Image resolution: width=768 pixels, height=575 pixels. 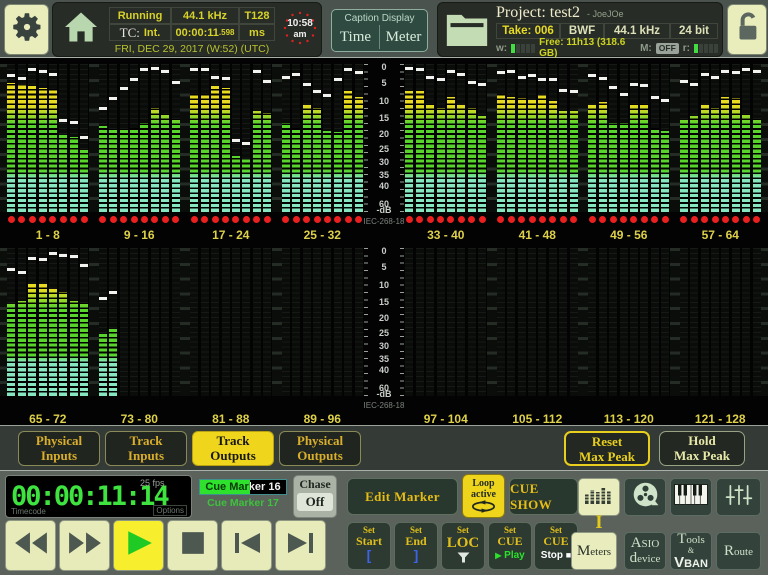 I want to click on folder-icon, so click(x=467, y=32).